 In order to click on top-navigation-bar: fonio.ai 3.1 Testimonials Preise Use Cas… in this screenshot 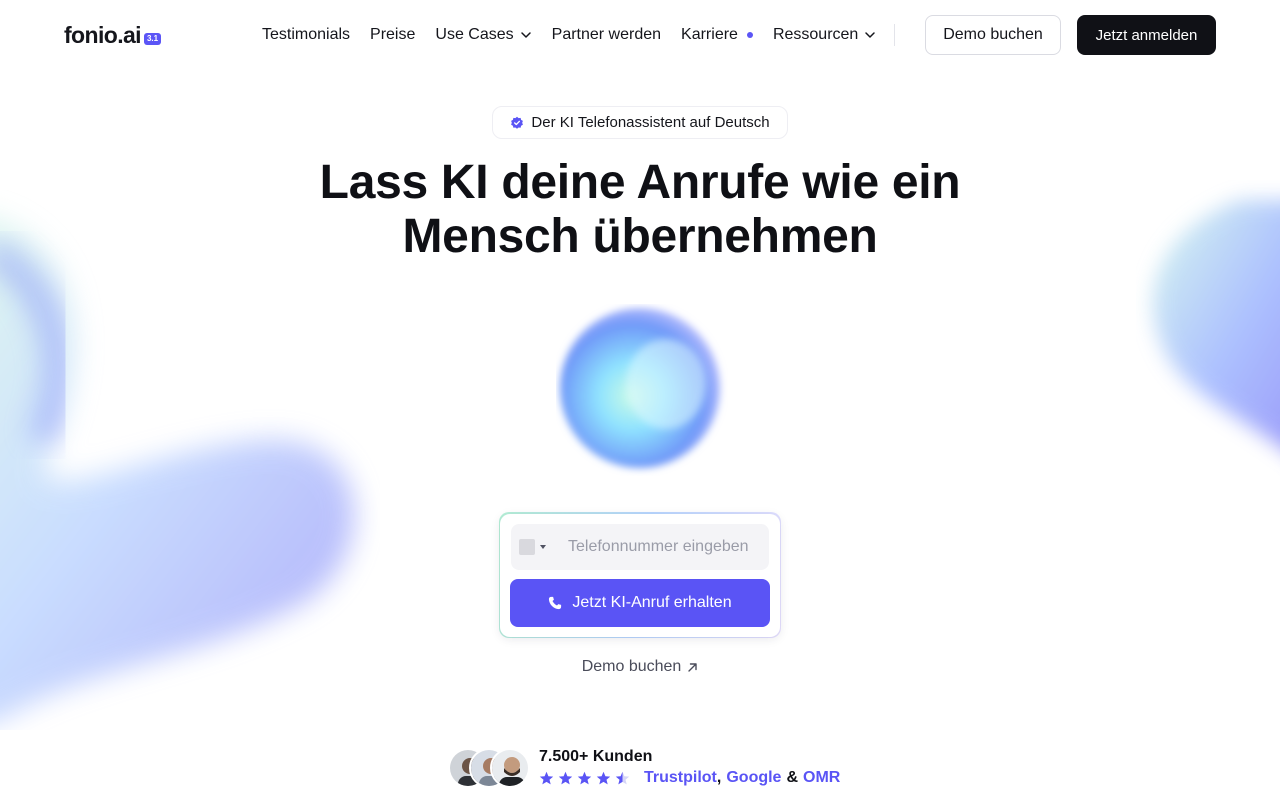, I will do `click(640, 35)`.